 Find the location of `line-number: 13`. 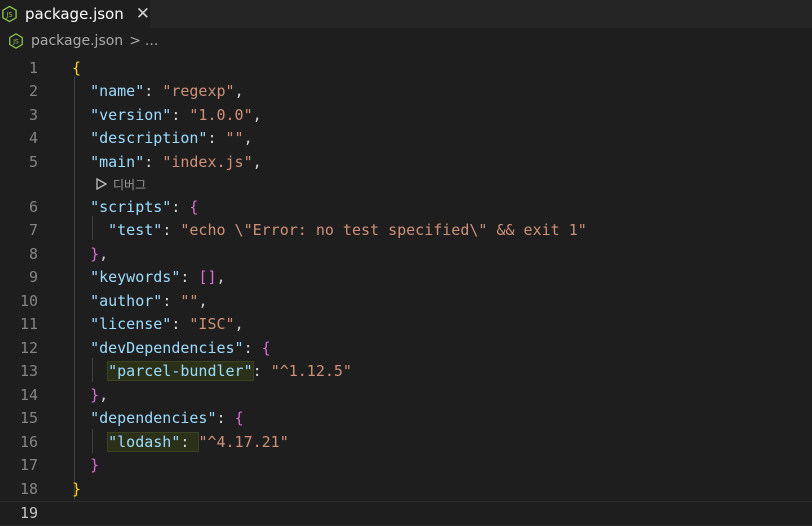

line-number: 13 is located at coordinates (19, 371).